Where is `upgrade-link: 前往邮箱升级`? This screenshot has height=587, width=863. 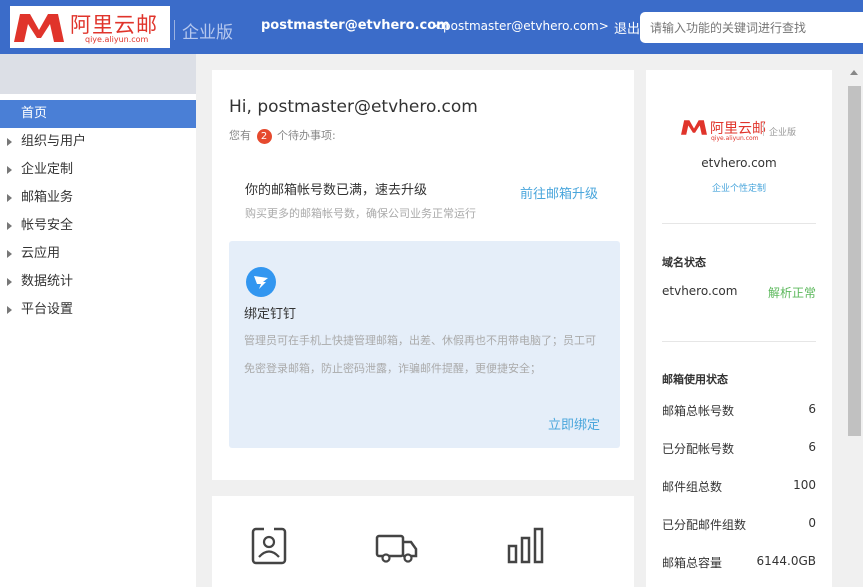 upgrade-link: 前往邮箱升级 is located at coordinates (559, 192).